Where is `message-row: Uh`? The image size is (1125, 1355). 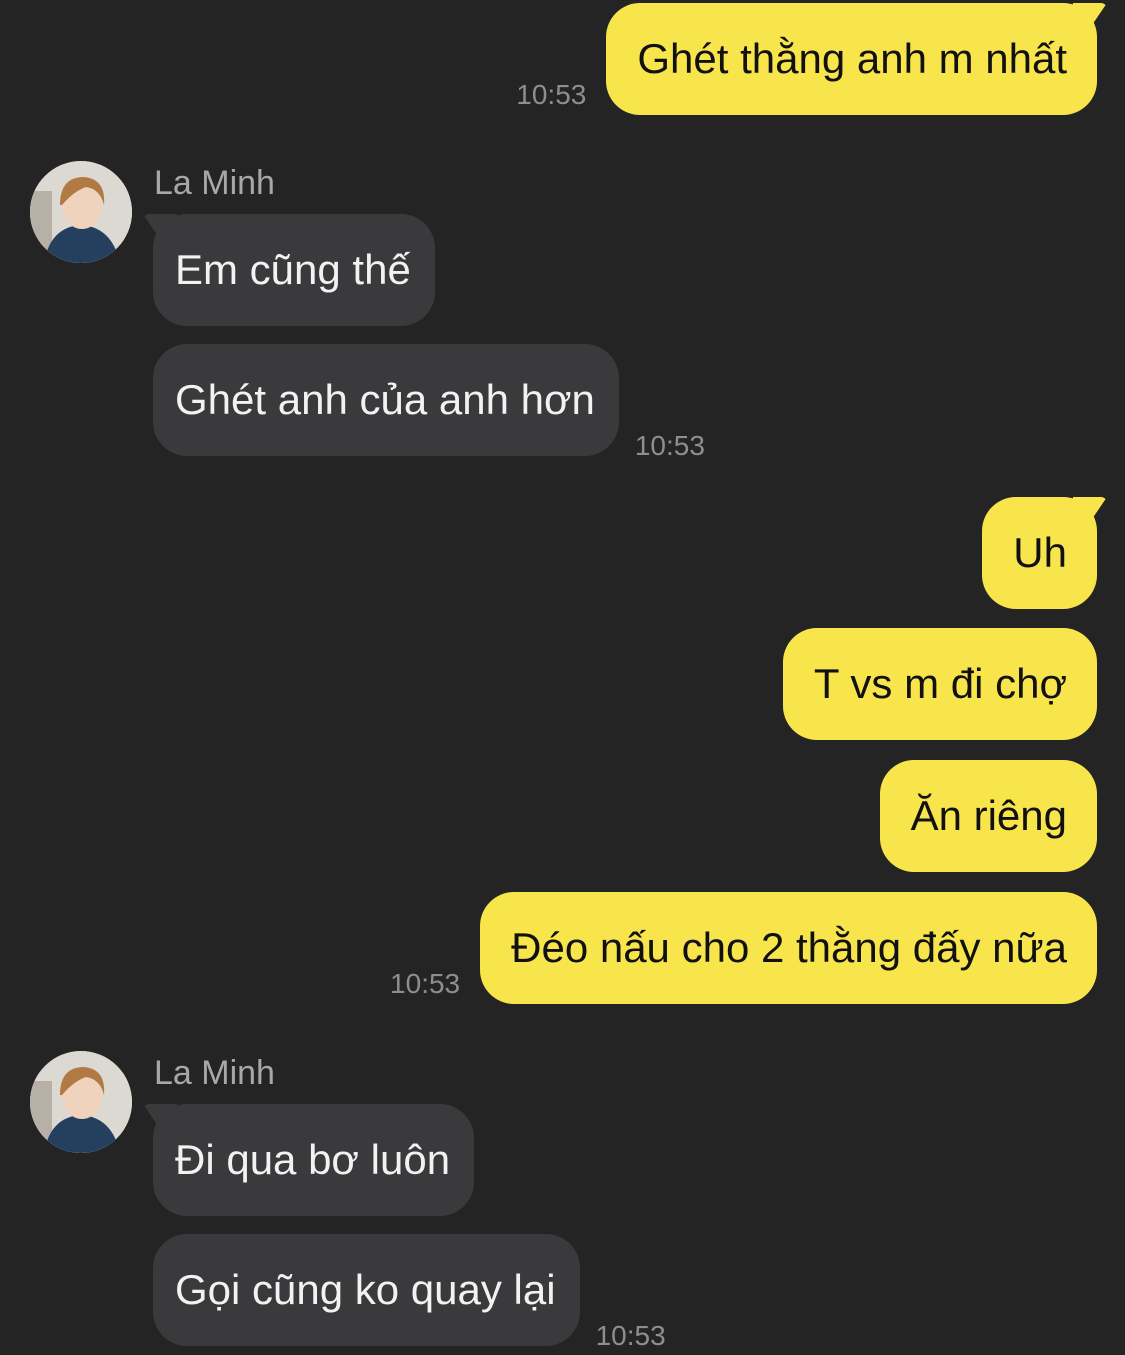
message-row: Uh is located at coordinates (1039, 553).